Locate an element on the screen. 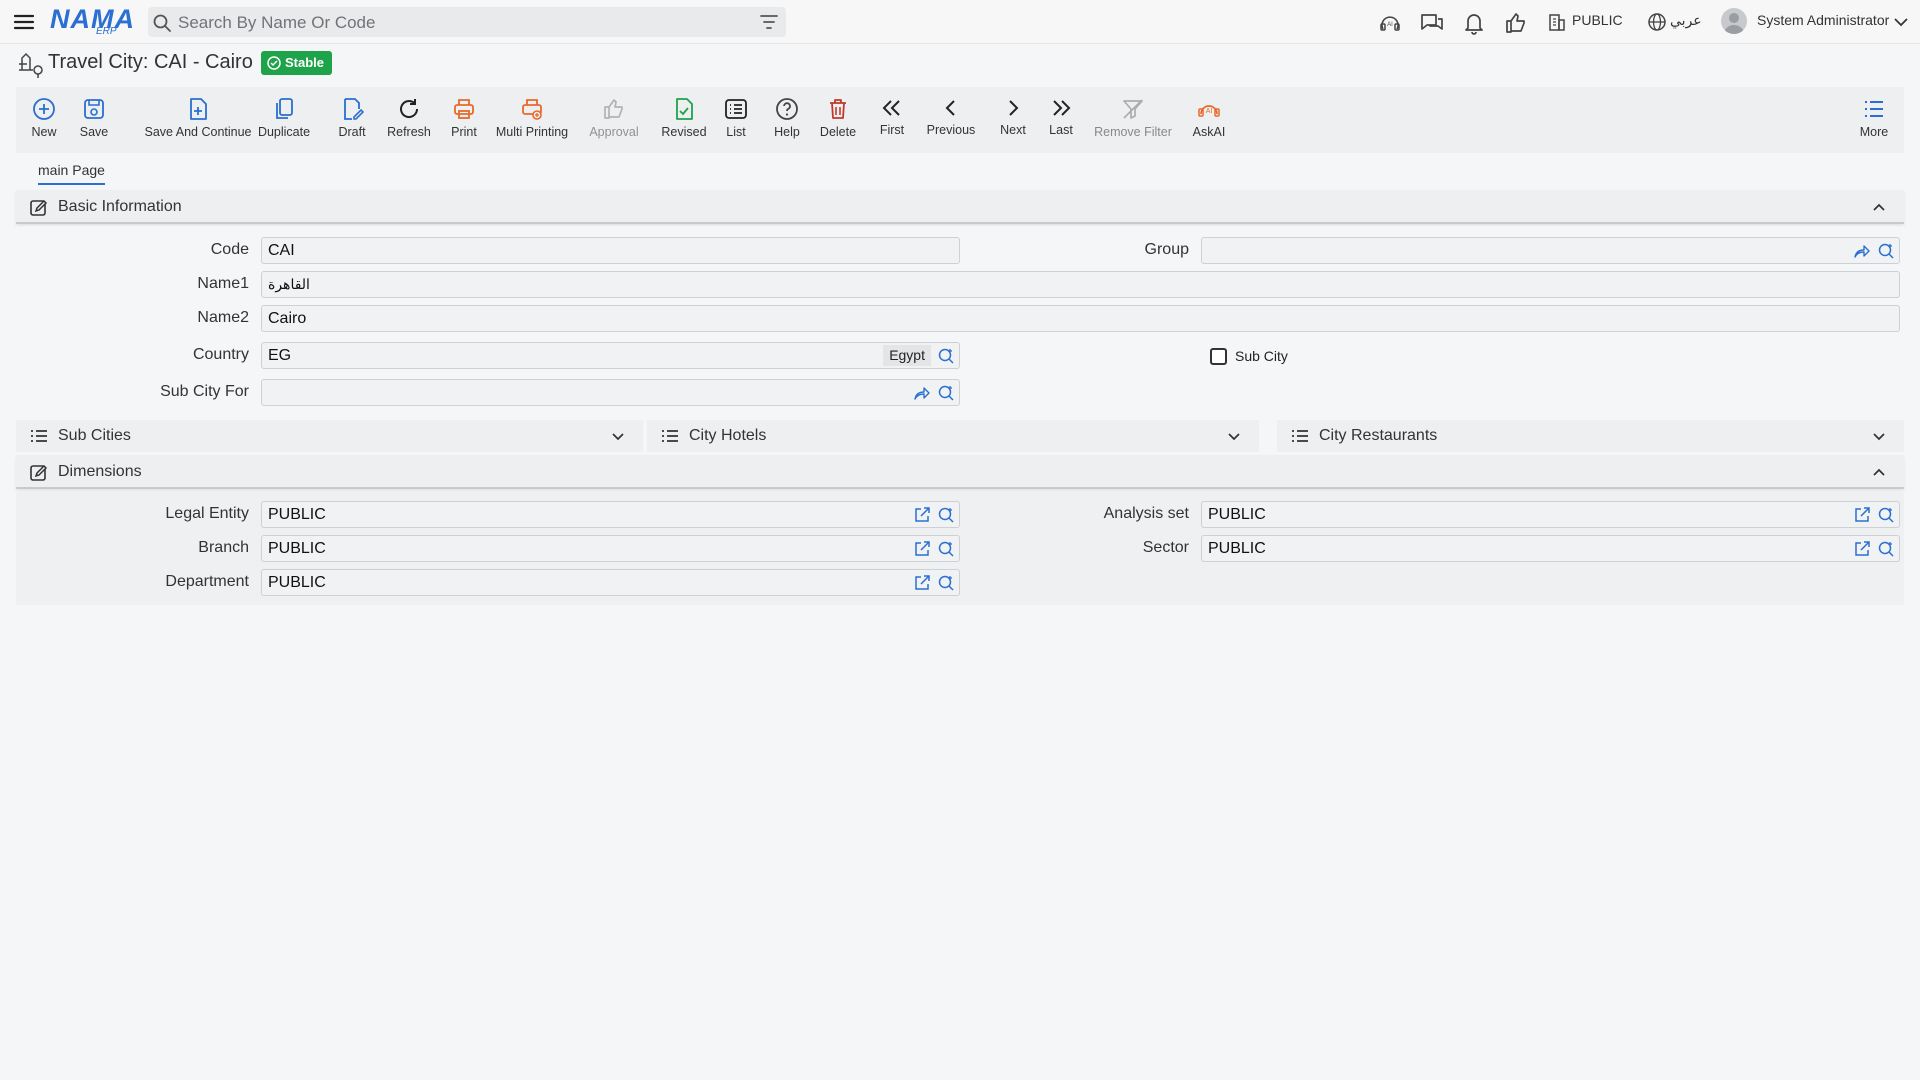 The height and width of the screenshot is (1080, 1920). city-hotels-title: City Hotels is located at coordinates (728, 435).